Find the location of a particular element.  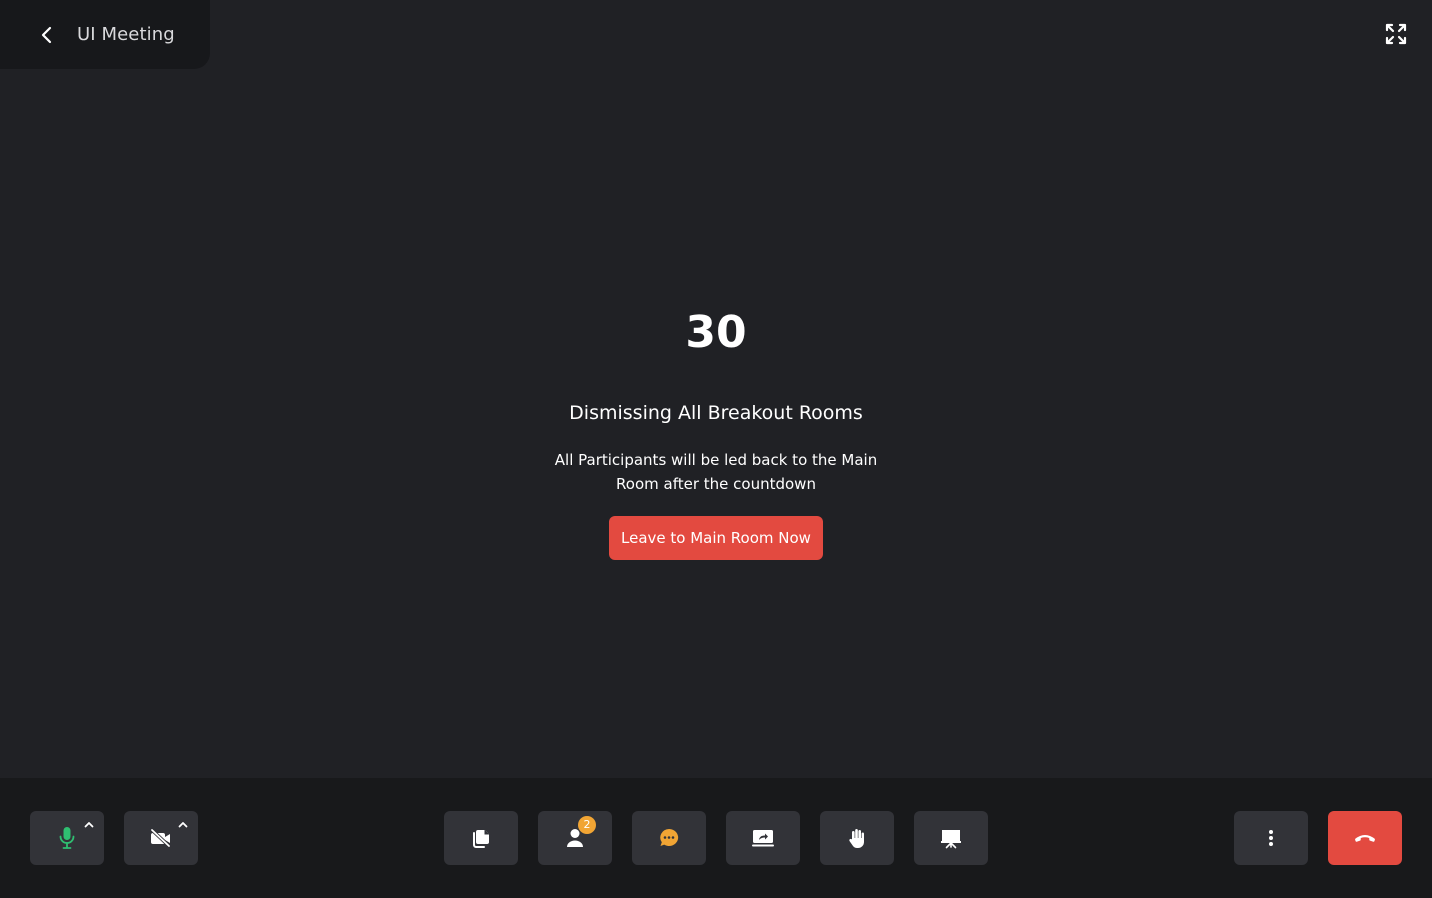

meeting-title-bar: UI Meeting is located at coordinates (105, 34).